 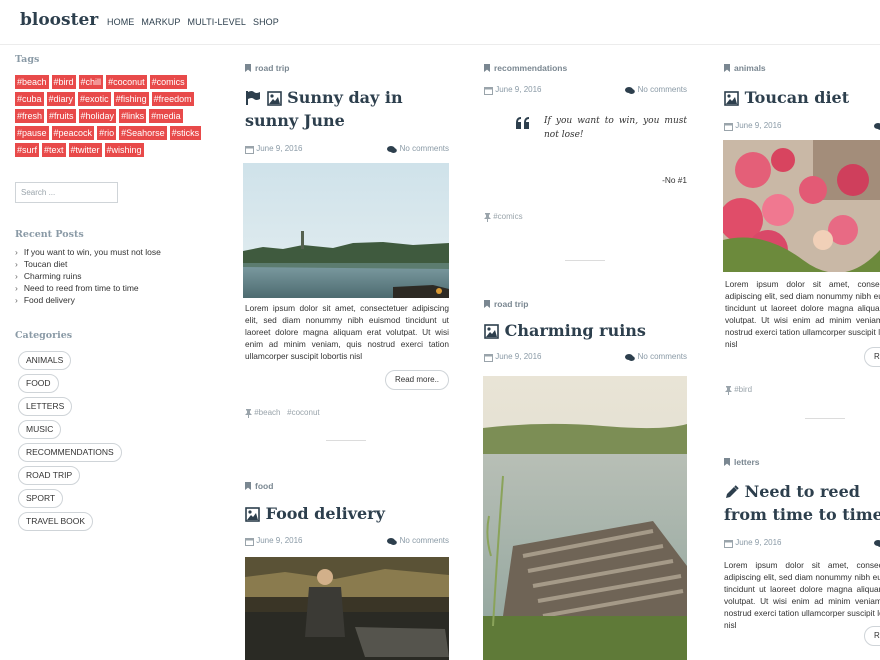 What do you see at coordinates (585, 68) in the screenshot?
I see `post-category: recommendations` at bounding box center [585, 68].